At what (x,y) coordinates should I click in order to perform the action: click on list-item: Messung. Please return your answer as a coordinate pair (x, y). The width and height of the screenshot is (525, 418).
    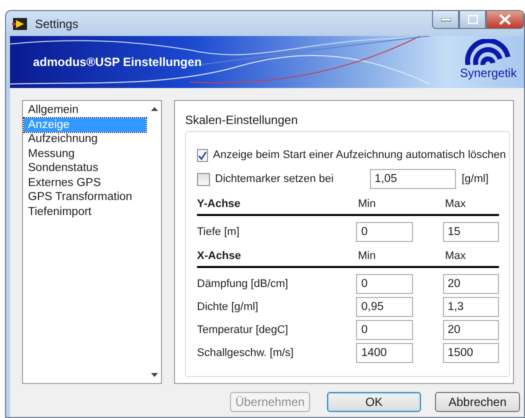
    Looking at the image, I should click on (85, 153).